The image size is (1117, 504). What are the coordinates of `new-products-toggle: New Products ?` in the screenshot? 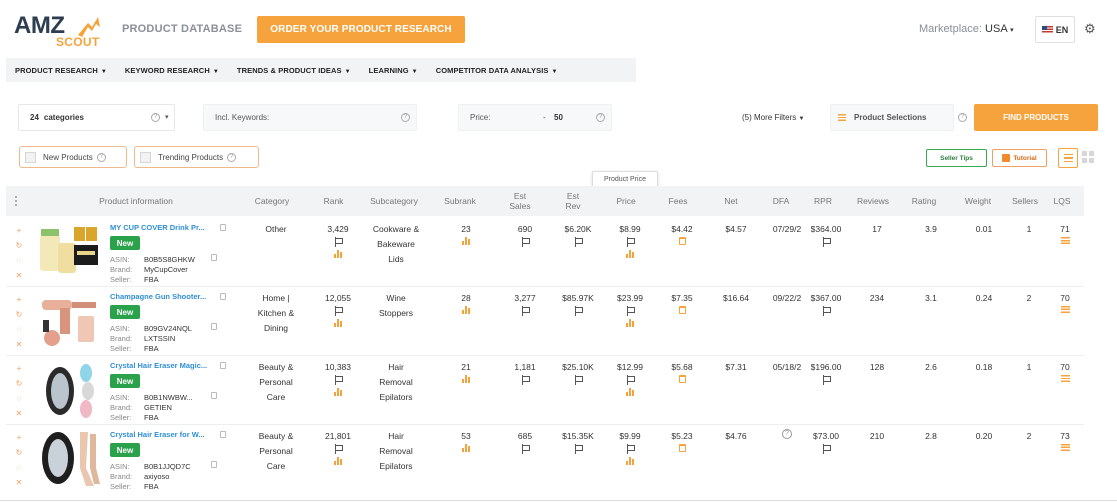 It's located at (73, 157).